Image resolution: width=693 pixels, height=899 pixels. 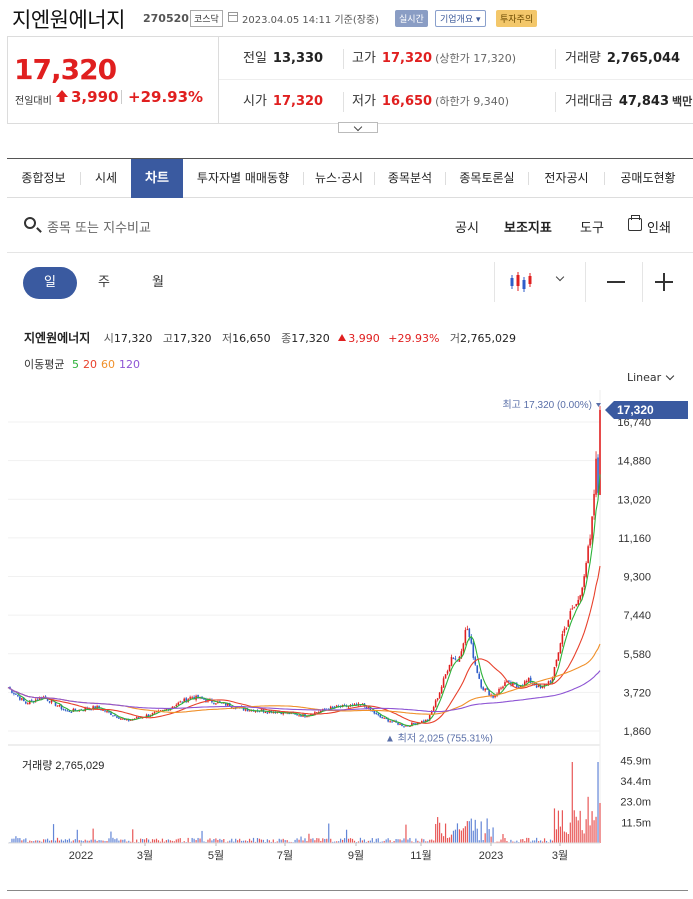 What do you see at coordinates (566, 178) in the screenshot?
I see `tab-disclosure: 전자공시` at bounding box center [566, 178].